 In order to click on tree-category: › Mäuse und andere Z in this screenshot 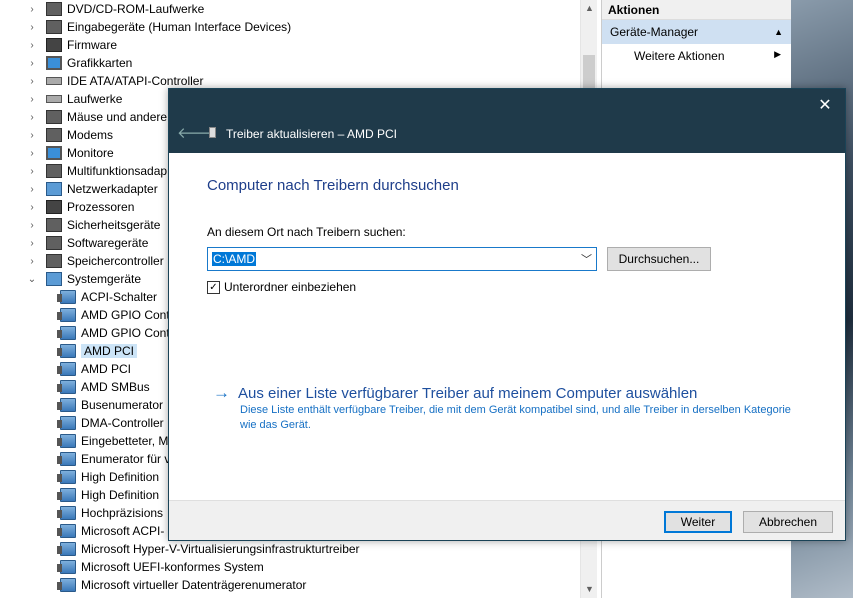, I will do `click(102, 117)`.